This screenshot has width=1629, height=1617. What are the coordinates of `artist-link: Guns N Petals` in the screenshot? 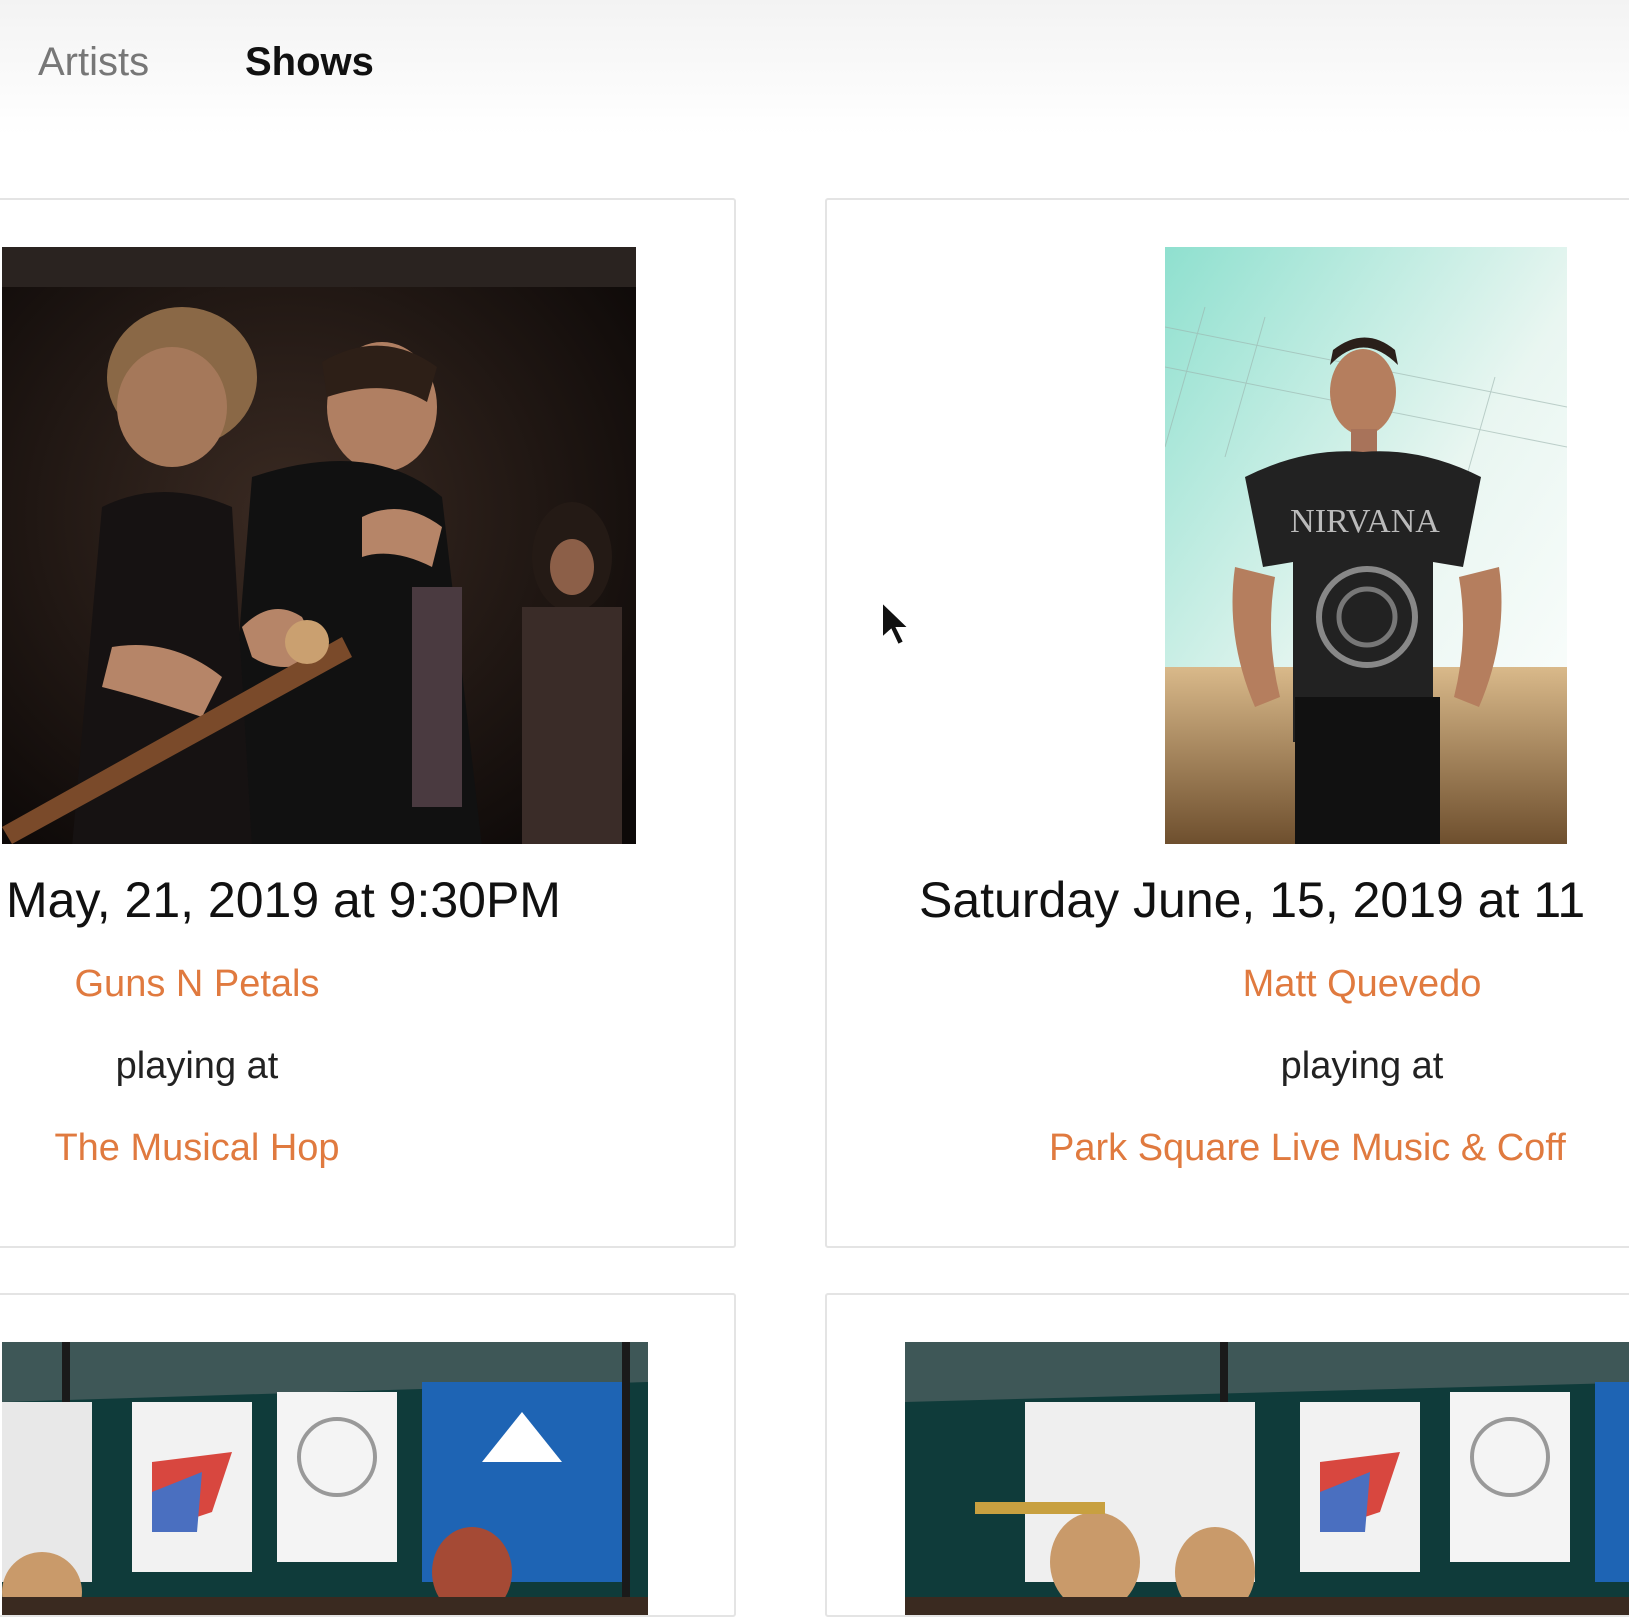 It's located at (201, 984).